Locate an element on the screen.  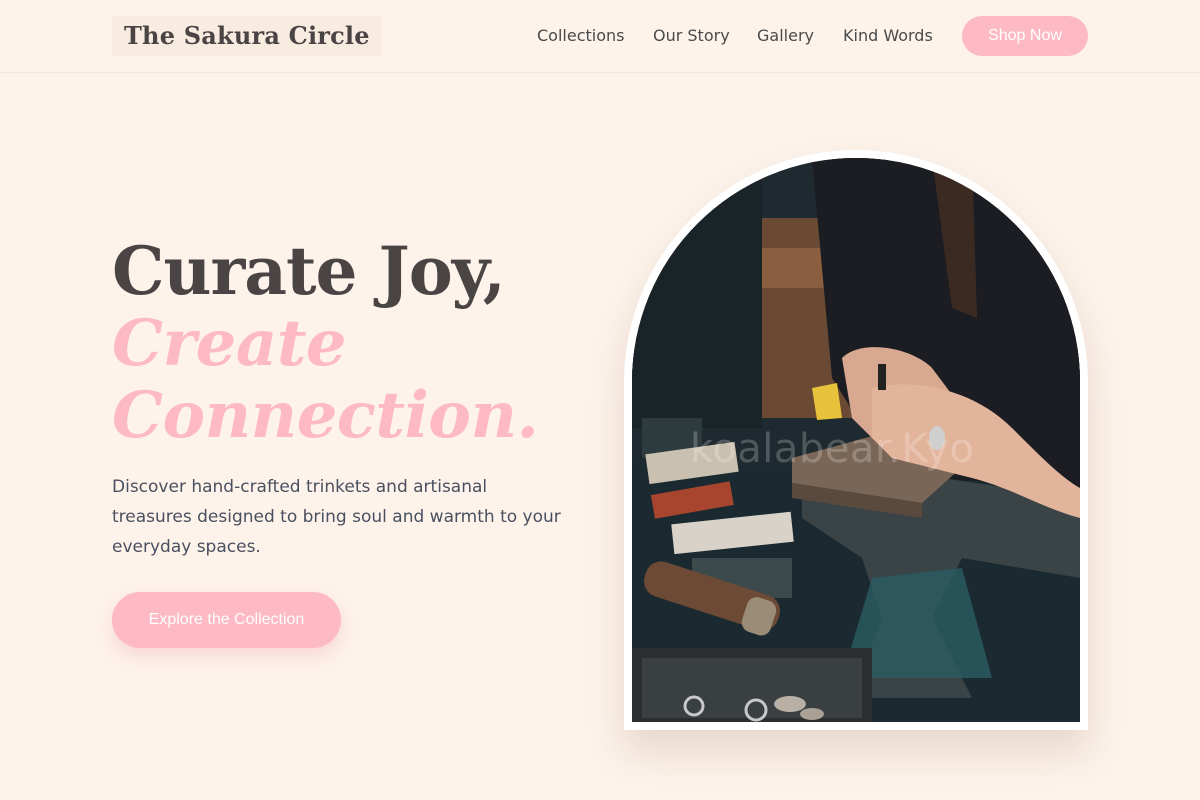
nav-kind-words: Kind Words is located at coordinates (888, 36).